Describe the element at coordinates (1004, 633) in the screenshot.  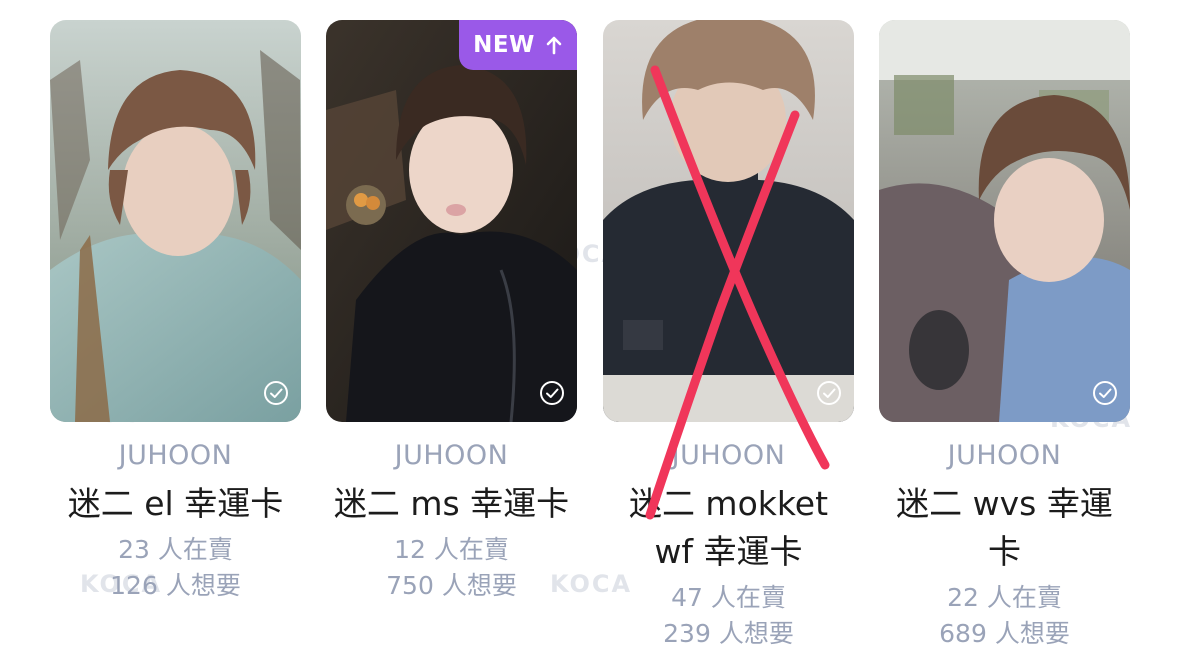
I see `wanter-count: 689 人想要` at that location.